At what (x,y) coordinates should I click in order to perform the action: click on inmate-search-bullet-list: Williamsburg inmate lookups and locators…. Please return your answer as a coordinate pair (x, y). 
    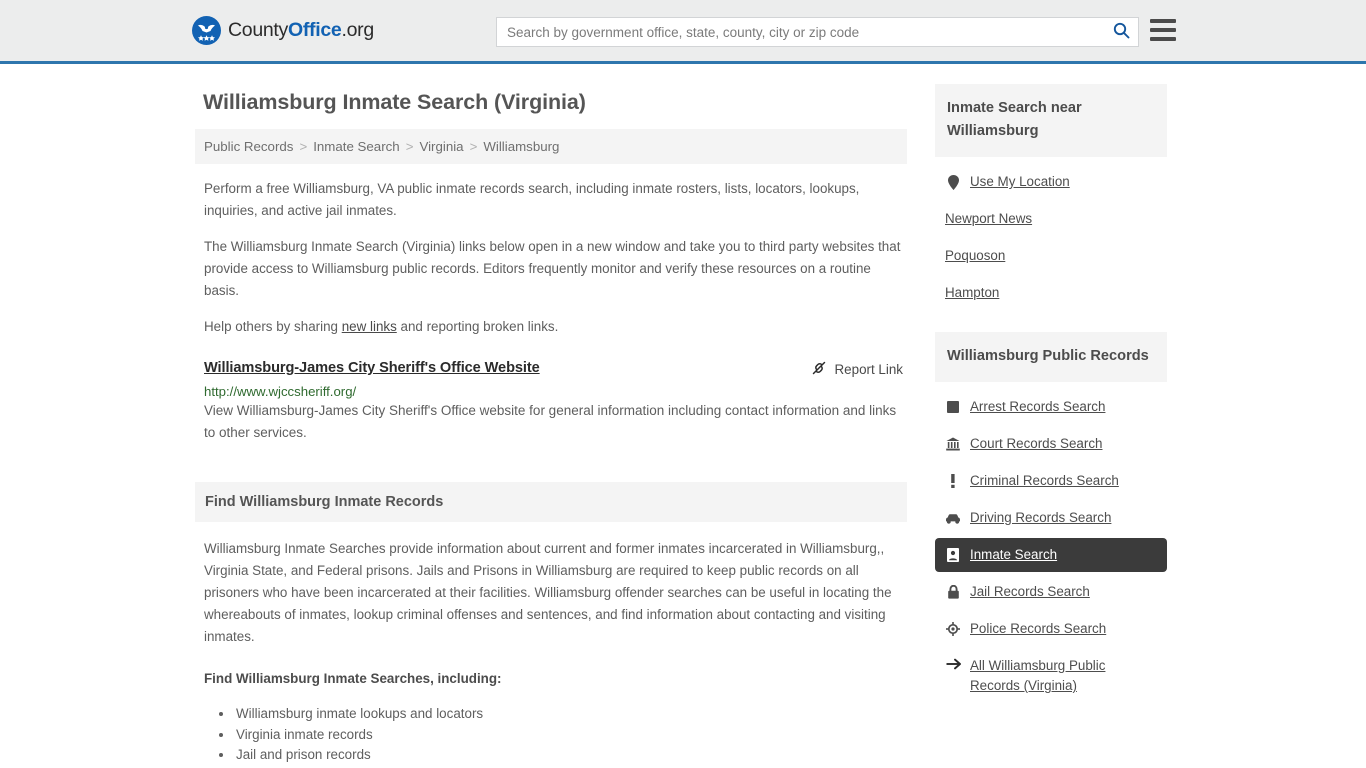
    Looking at the image, I should click on (555, 736).